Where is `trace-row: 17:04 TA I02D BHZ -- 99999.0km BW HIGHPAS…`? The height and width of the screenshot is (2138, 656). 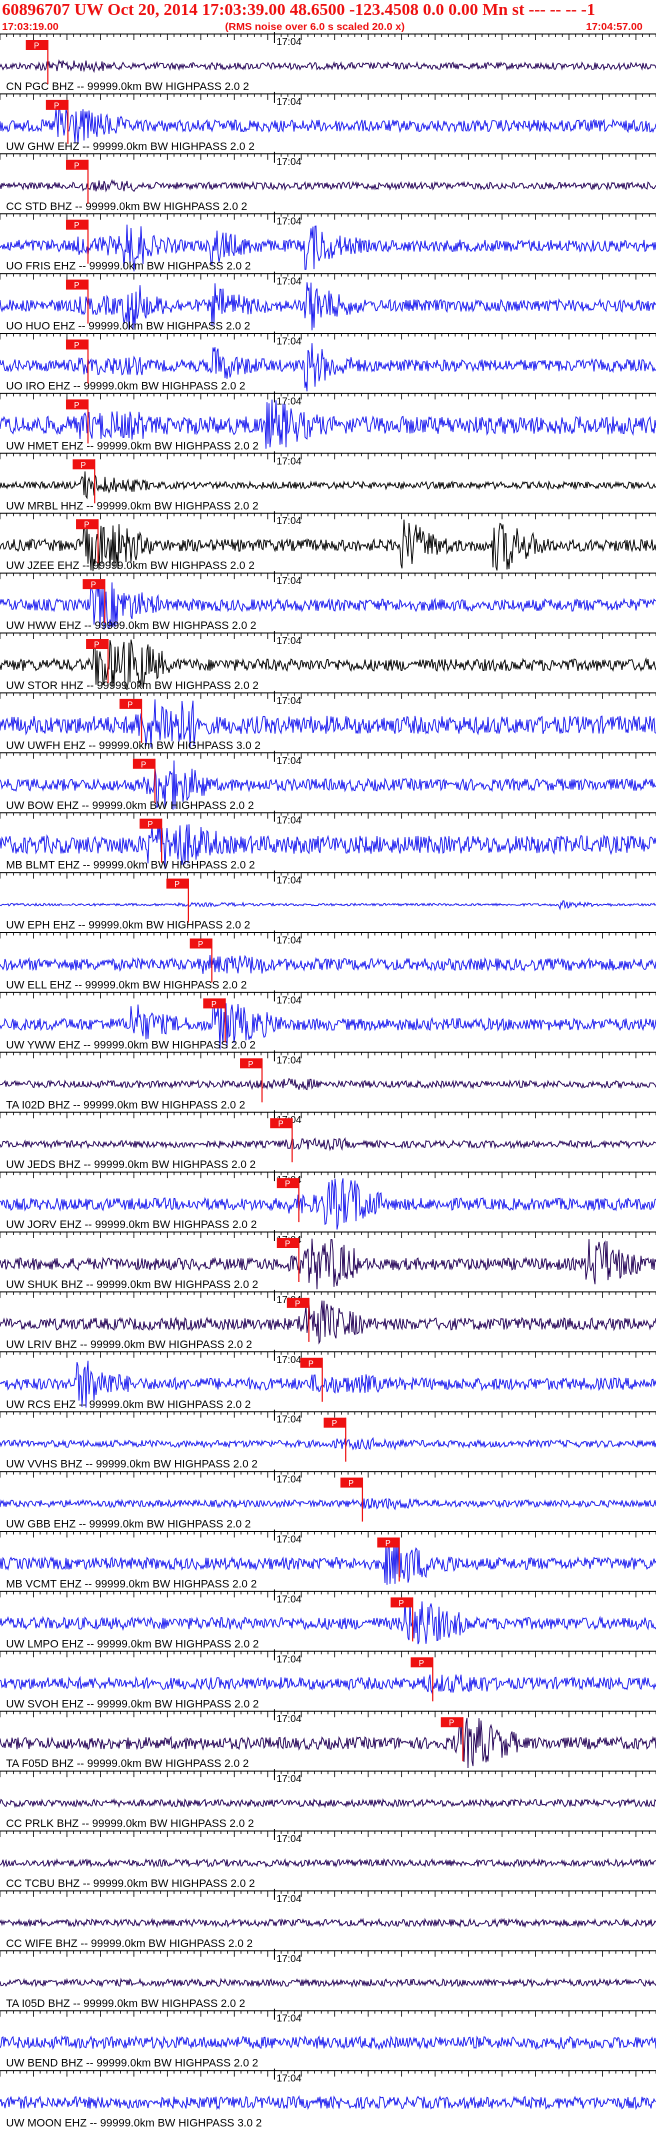 trace-row: 17:04 TA I02D BHZ -- 99999.0km BW HIGHPAS… is located at coordinates (328, 1080).